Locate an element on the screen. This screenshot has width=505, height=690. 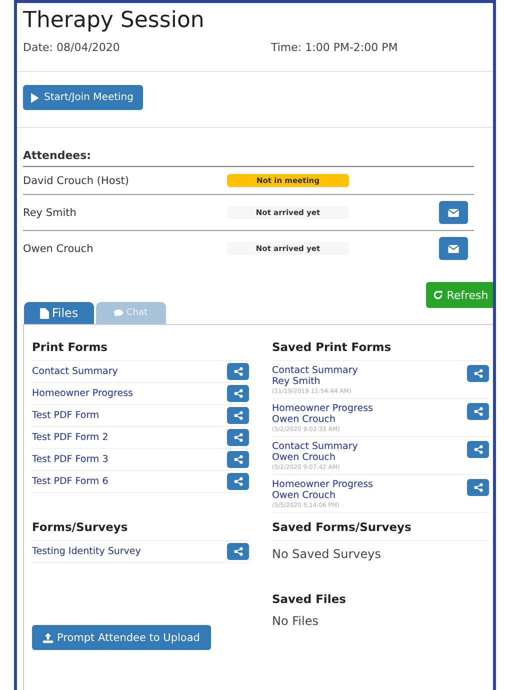
upload-button: Prompt Attendee to Upload is located at coordinates (121, 637).